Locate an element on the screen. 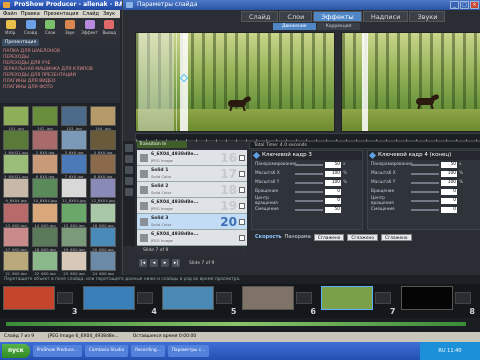 Image resolution: width=480 pixels, height=360 pixels. toolbar-button: Избр. is located at coordinates (11, 28).